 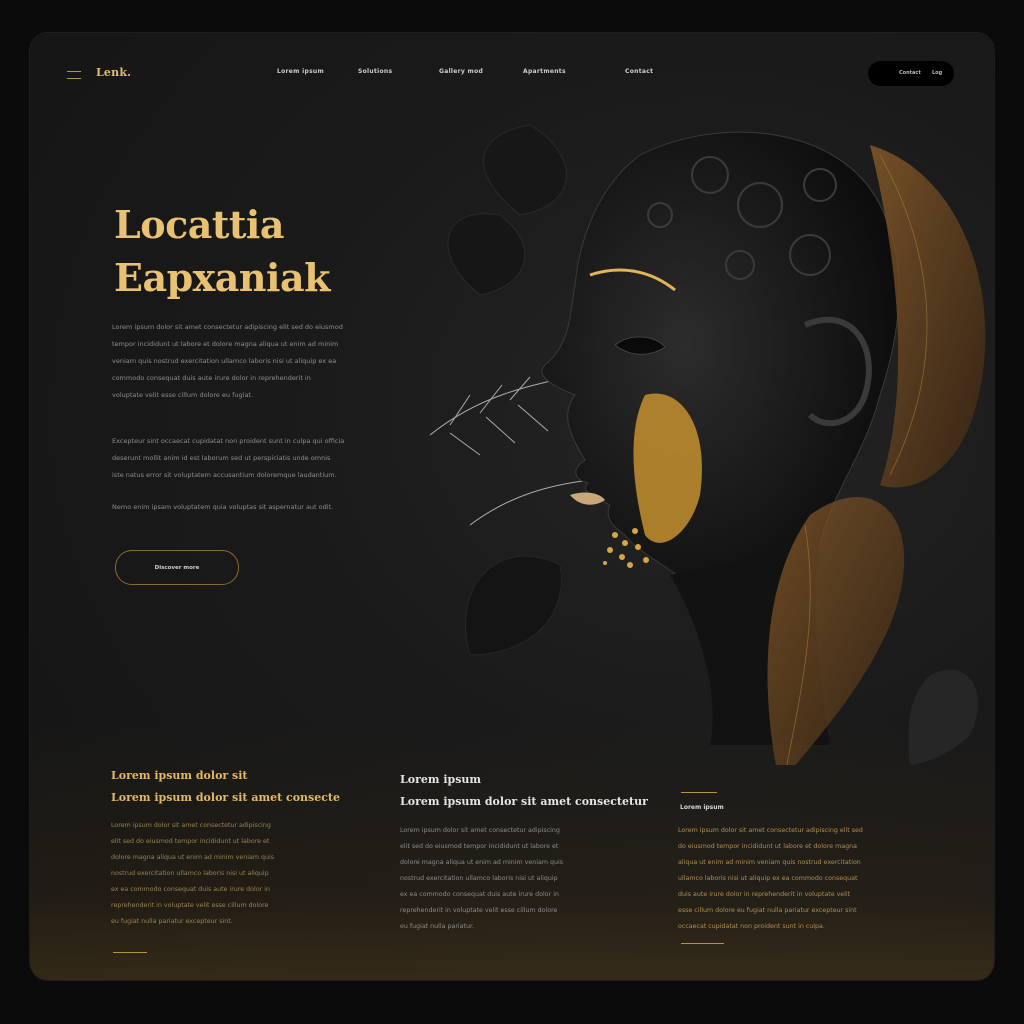 I want to click on pill-contact: Contact, so click(x=910, y=73).